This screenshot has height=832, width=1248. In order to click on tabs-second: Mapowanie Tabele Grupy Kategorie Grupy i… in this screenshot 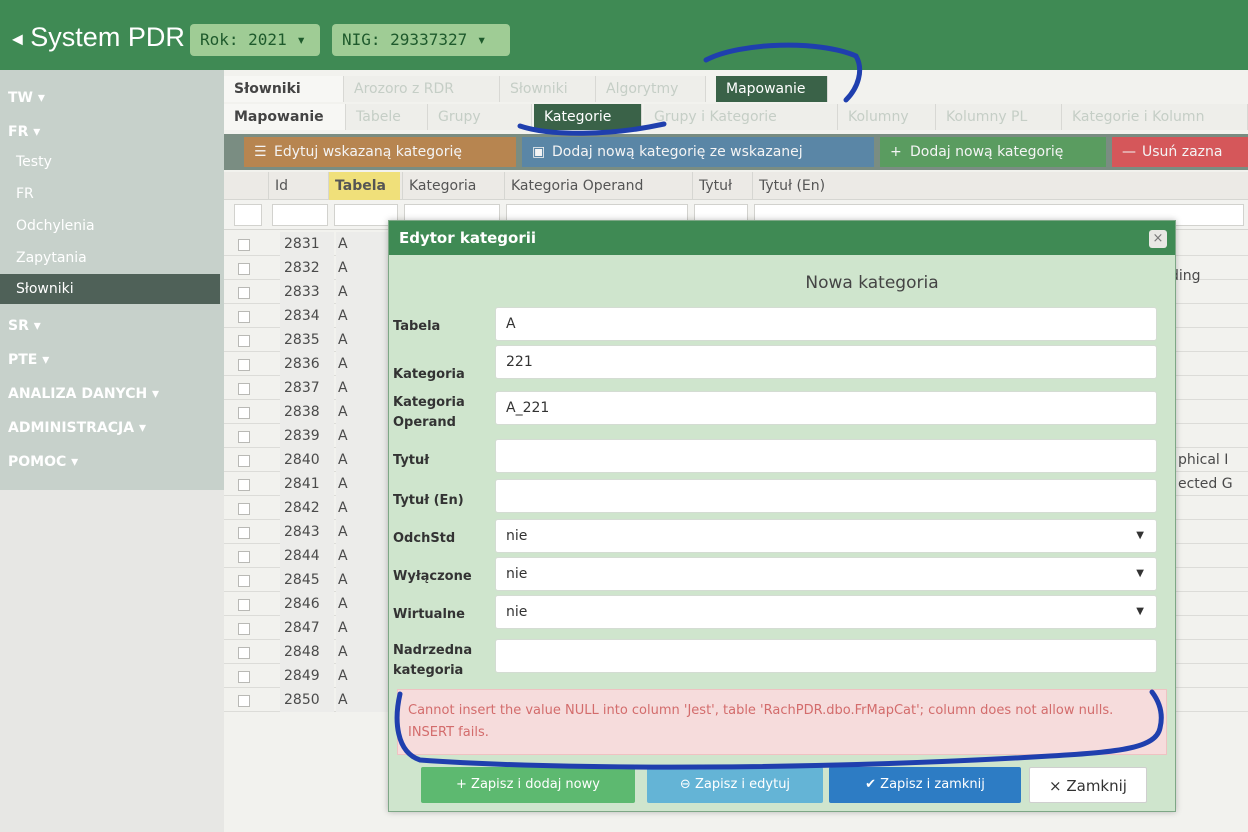, I will do `click(736, 117)`.